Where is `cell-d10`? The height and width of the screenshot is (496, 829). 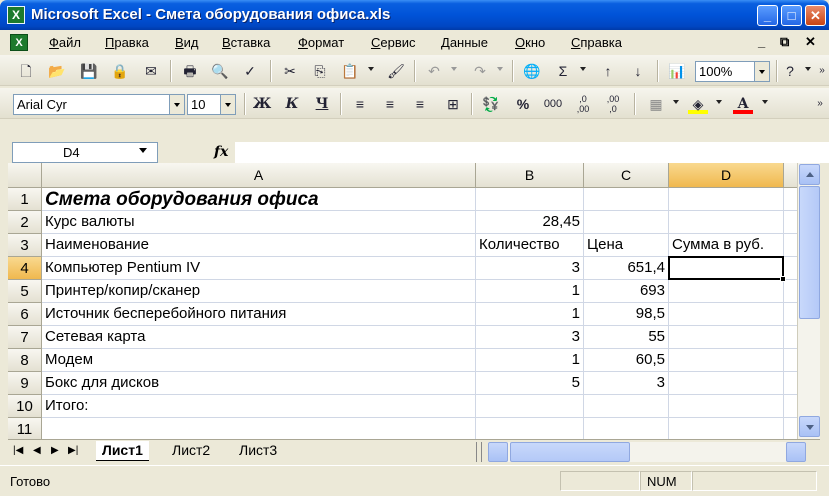
cell-d10 is located at coordinates (726, 406).